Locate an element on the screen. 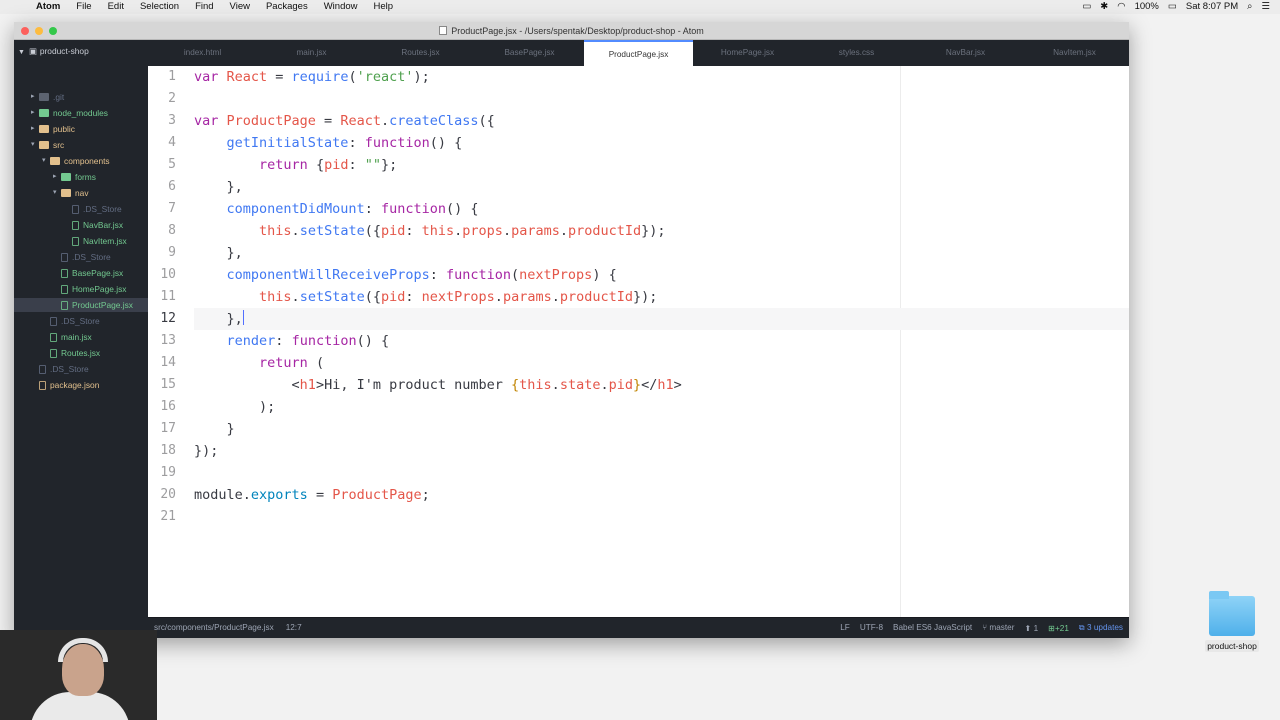 Image resolution: width=1280 pixels, height=720 pixels. tree-item: ProductPage.jsx is located at coordinates (81, 305).